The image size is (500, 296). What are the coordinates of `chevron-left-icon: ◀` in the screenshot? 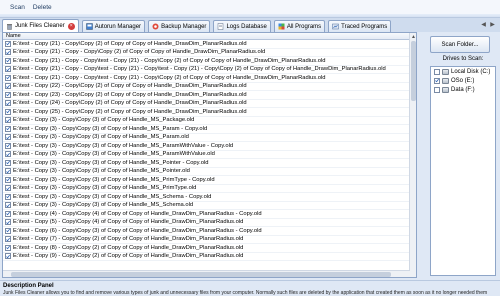 It's located at (483, 24).